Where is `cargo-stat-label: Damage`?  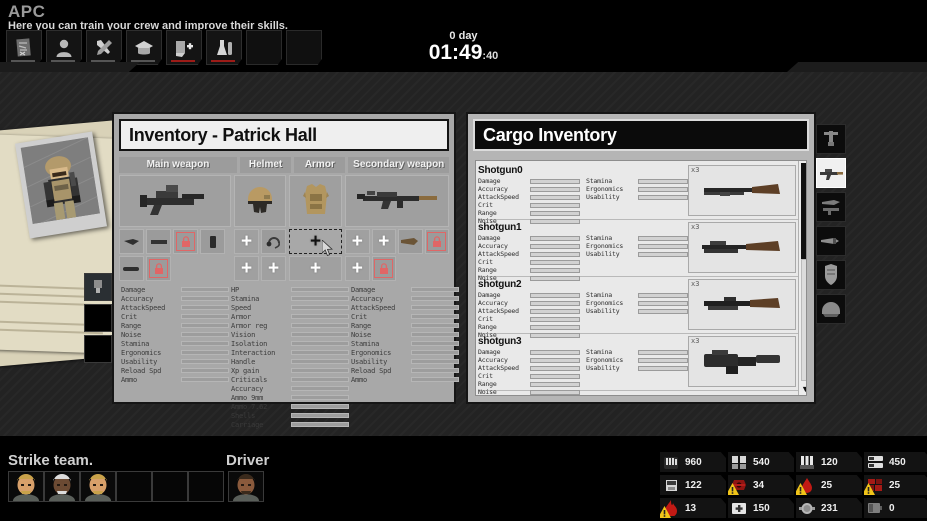
cargo-stat-label: Damage is located at coordinates (489, 181).